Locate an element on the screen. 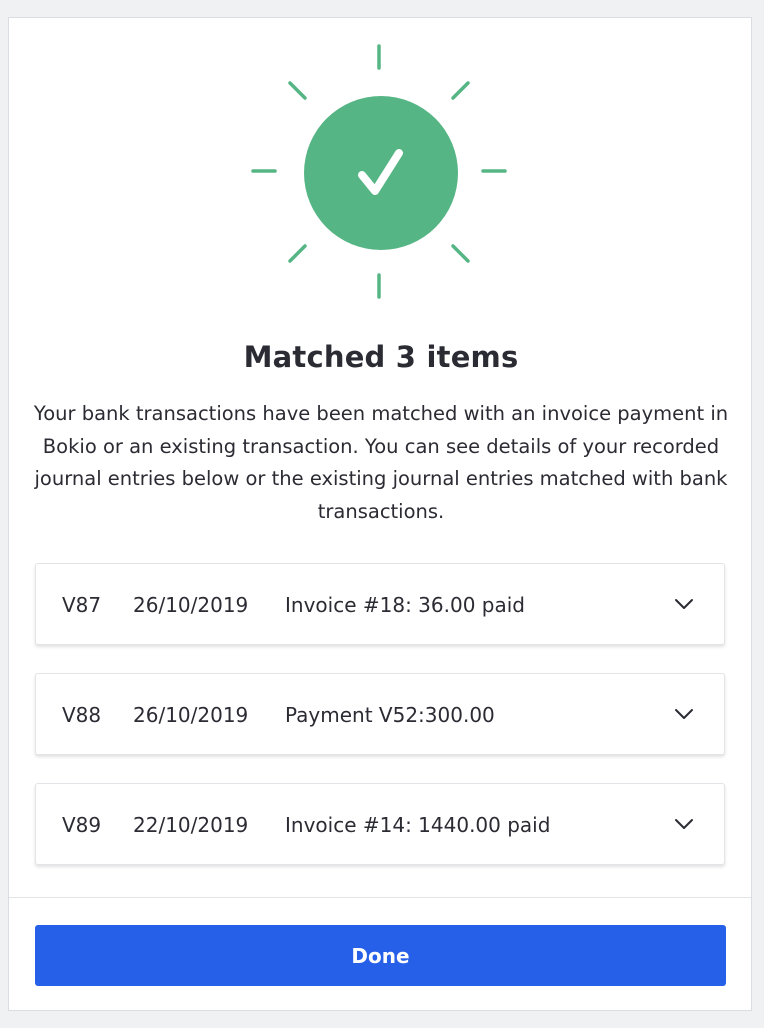 The image size is (764, 1028). journal-entry-row: V89 22/10/2019 Invoice #14: 1440.00 paid is located at coordinates (380, 824).